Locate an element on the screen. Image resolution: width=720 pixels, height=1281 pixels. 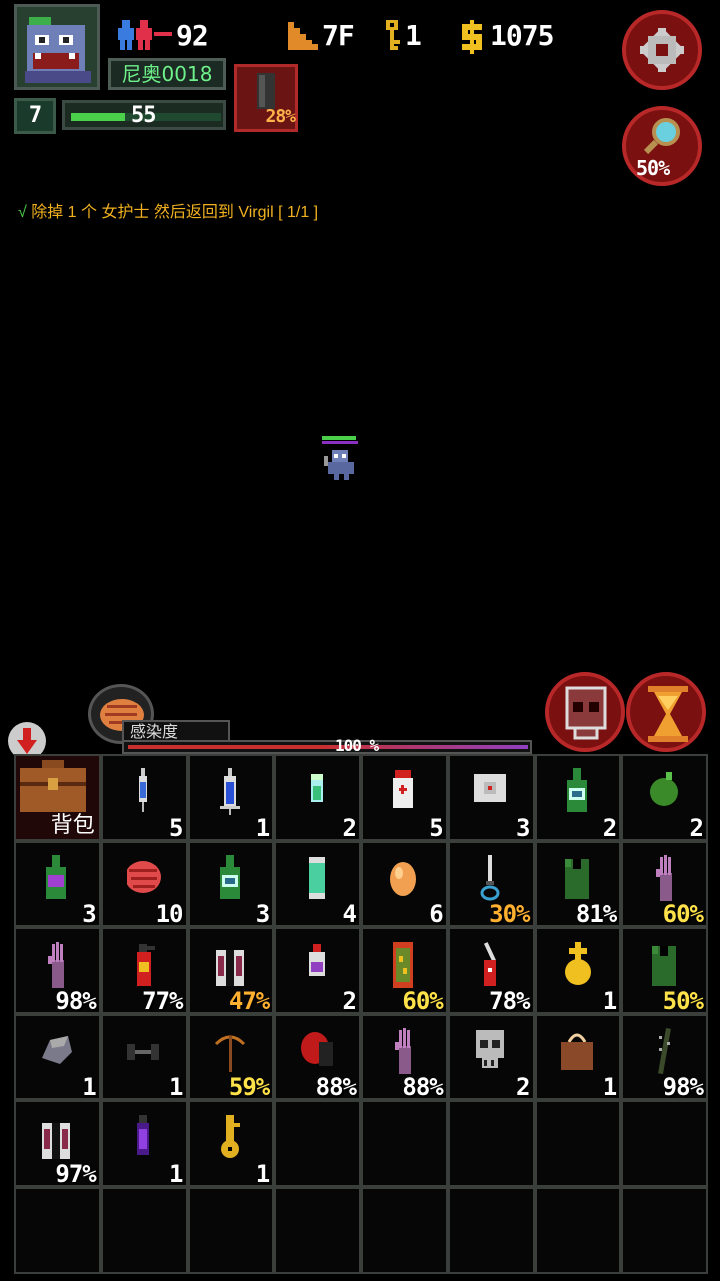
wait-button is located at coordinates (666, 712).